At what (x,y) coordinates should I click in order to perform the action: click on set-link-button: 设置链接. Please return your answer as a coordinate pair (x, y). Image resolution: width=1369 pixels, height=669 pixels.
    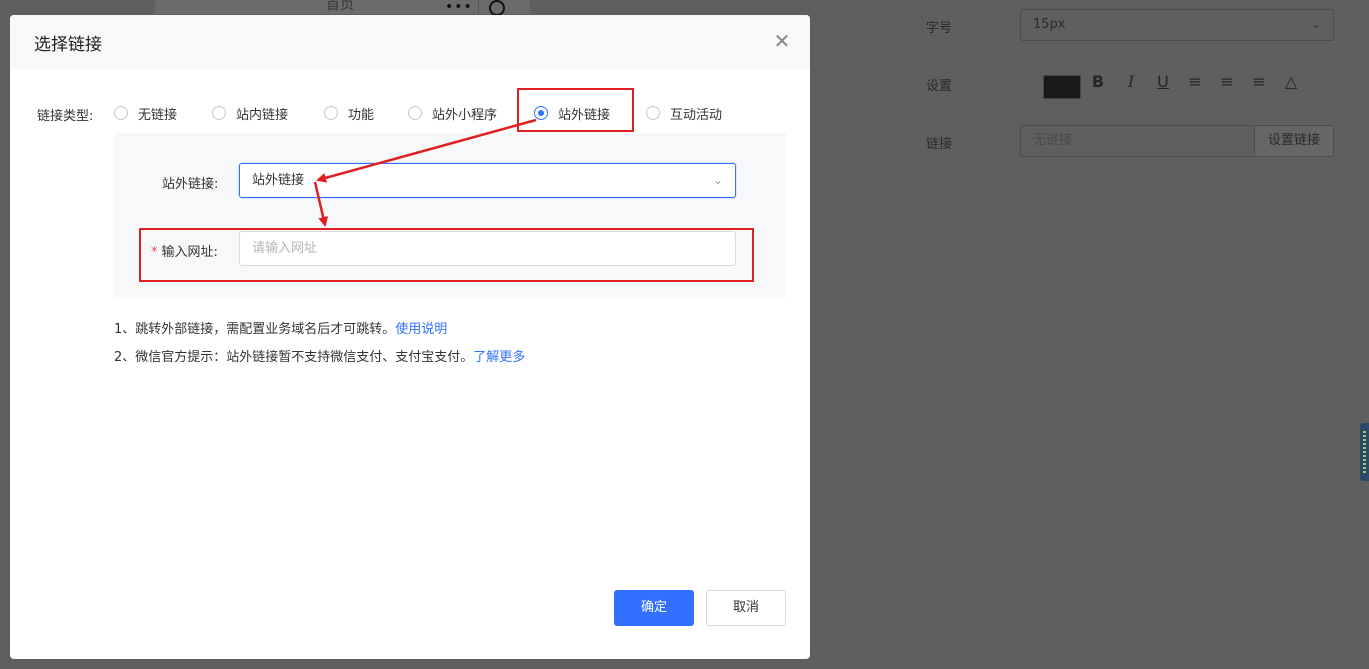
    Looking at the image, I should click on (1294, 141).